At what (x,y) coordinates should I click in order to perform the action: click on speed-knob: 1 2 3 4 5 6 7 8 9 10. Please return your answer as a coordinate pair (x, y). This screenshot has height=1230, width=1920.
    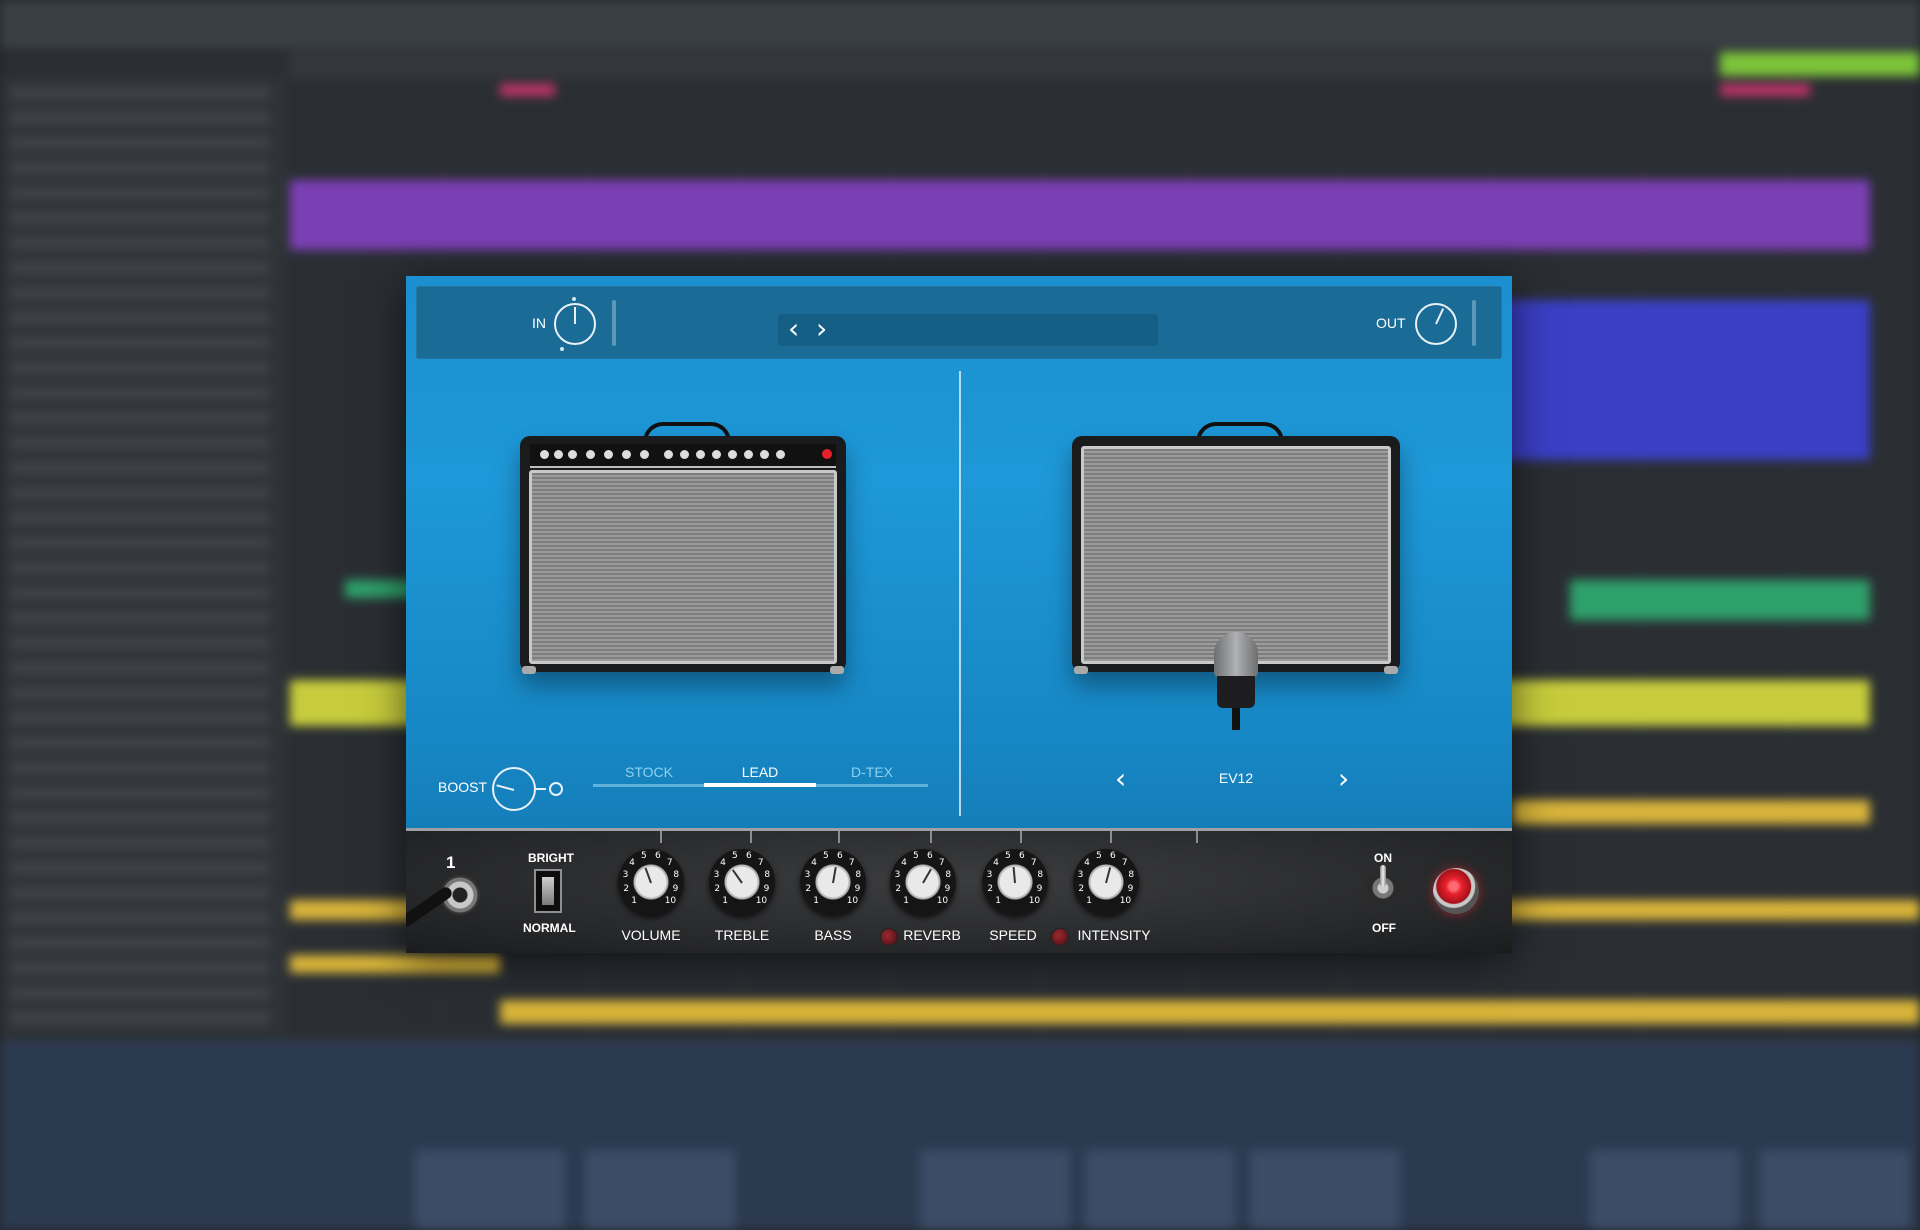
    Looking at the image, I should click on (1015, 882).